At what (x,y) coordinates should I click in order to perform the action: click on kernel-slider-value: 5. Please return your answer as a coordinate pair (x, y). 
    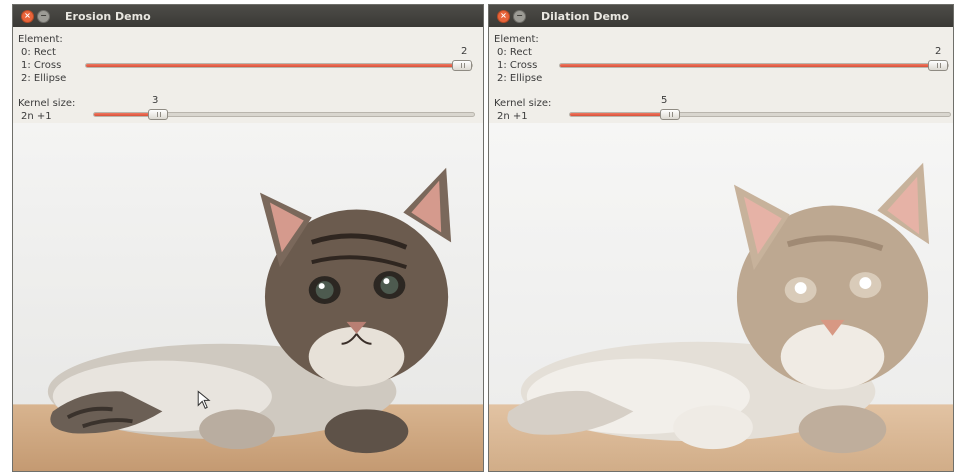
    Looking at the image, I should click on (664, 100).